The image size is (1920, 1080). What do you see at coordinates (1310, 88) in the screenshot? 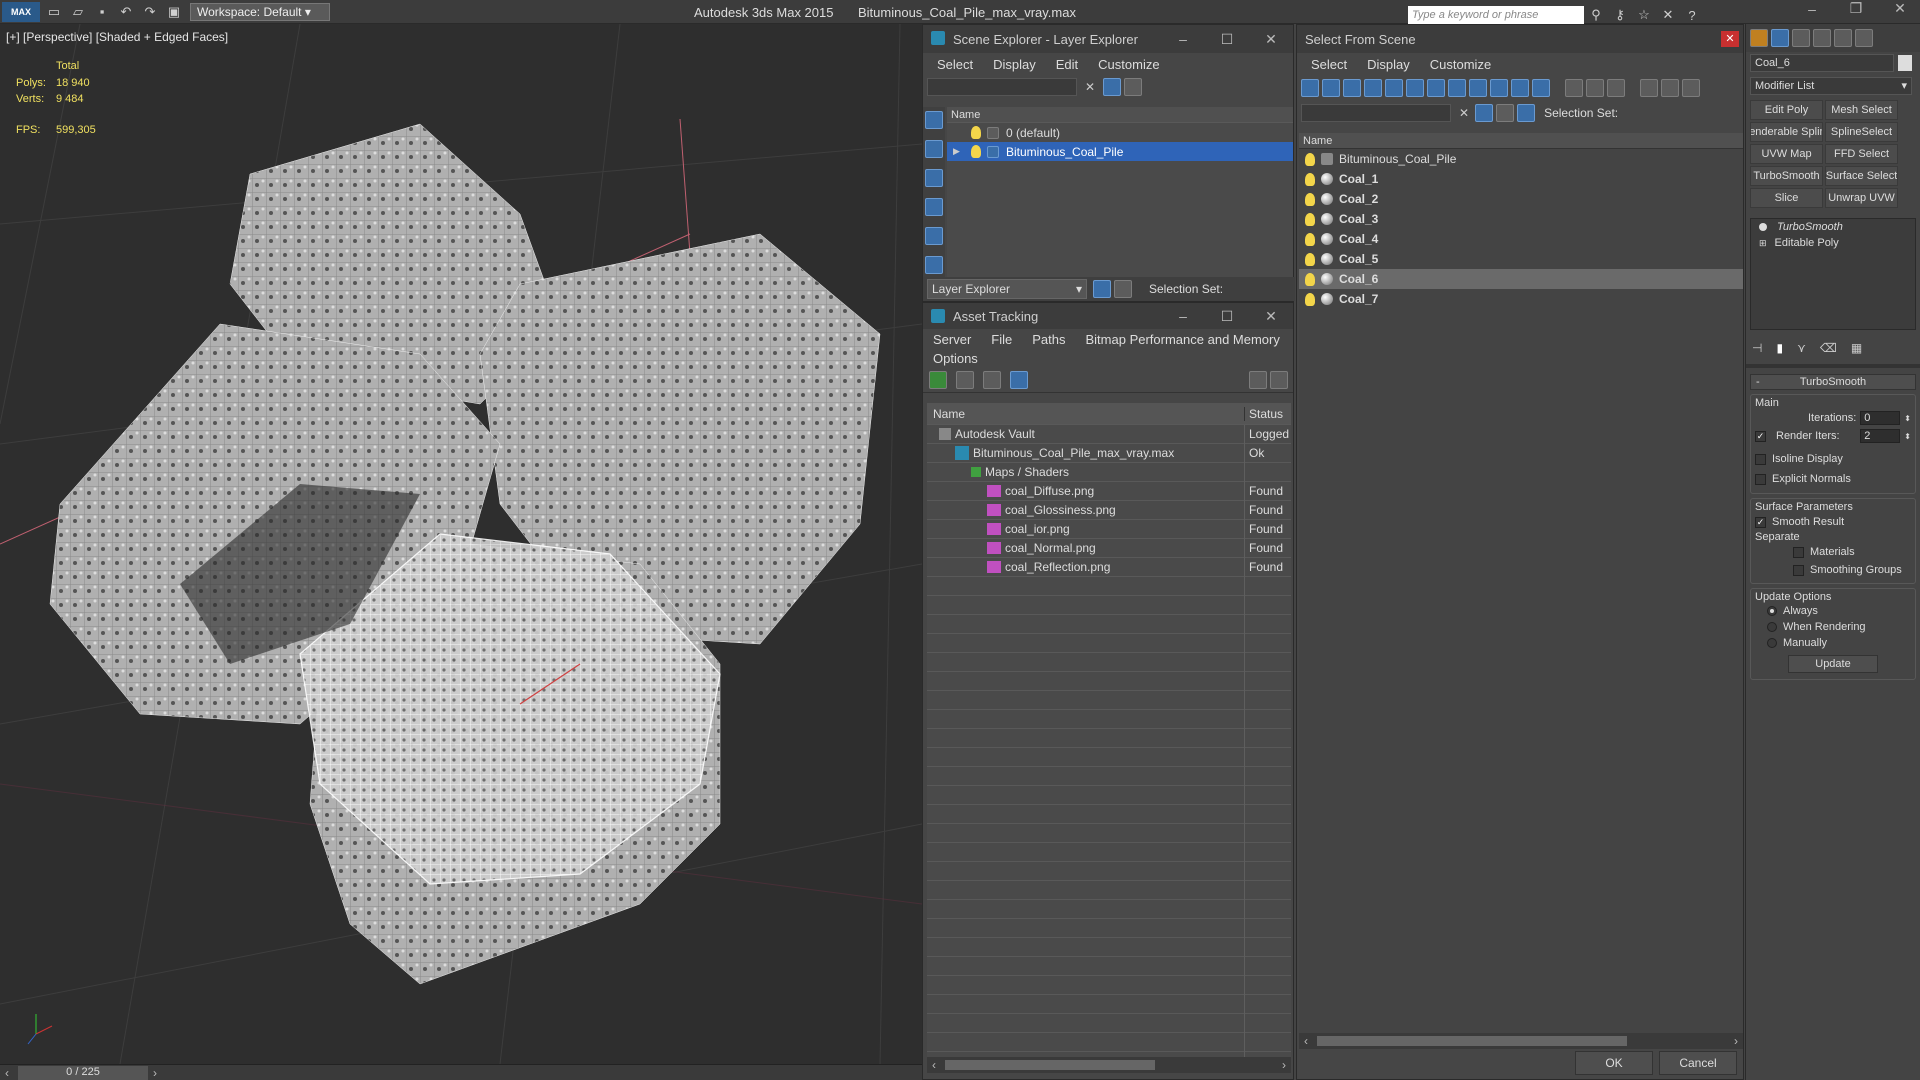
I see `filter-geometry-icon` at bounding box center [1310, 88].